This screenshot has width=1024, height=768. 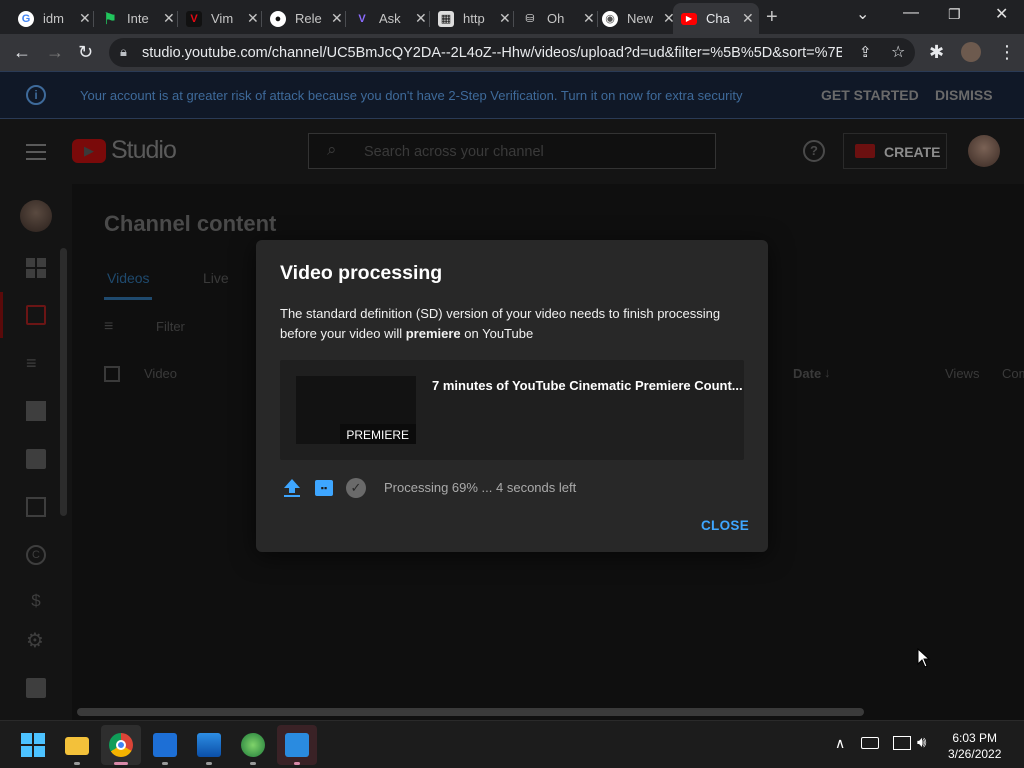 I want to click on video-camera-icon, so click(x=865, y=151).